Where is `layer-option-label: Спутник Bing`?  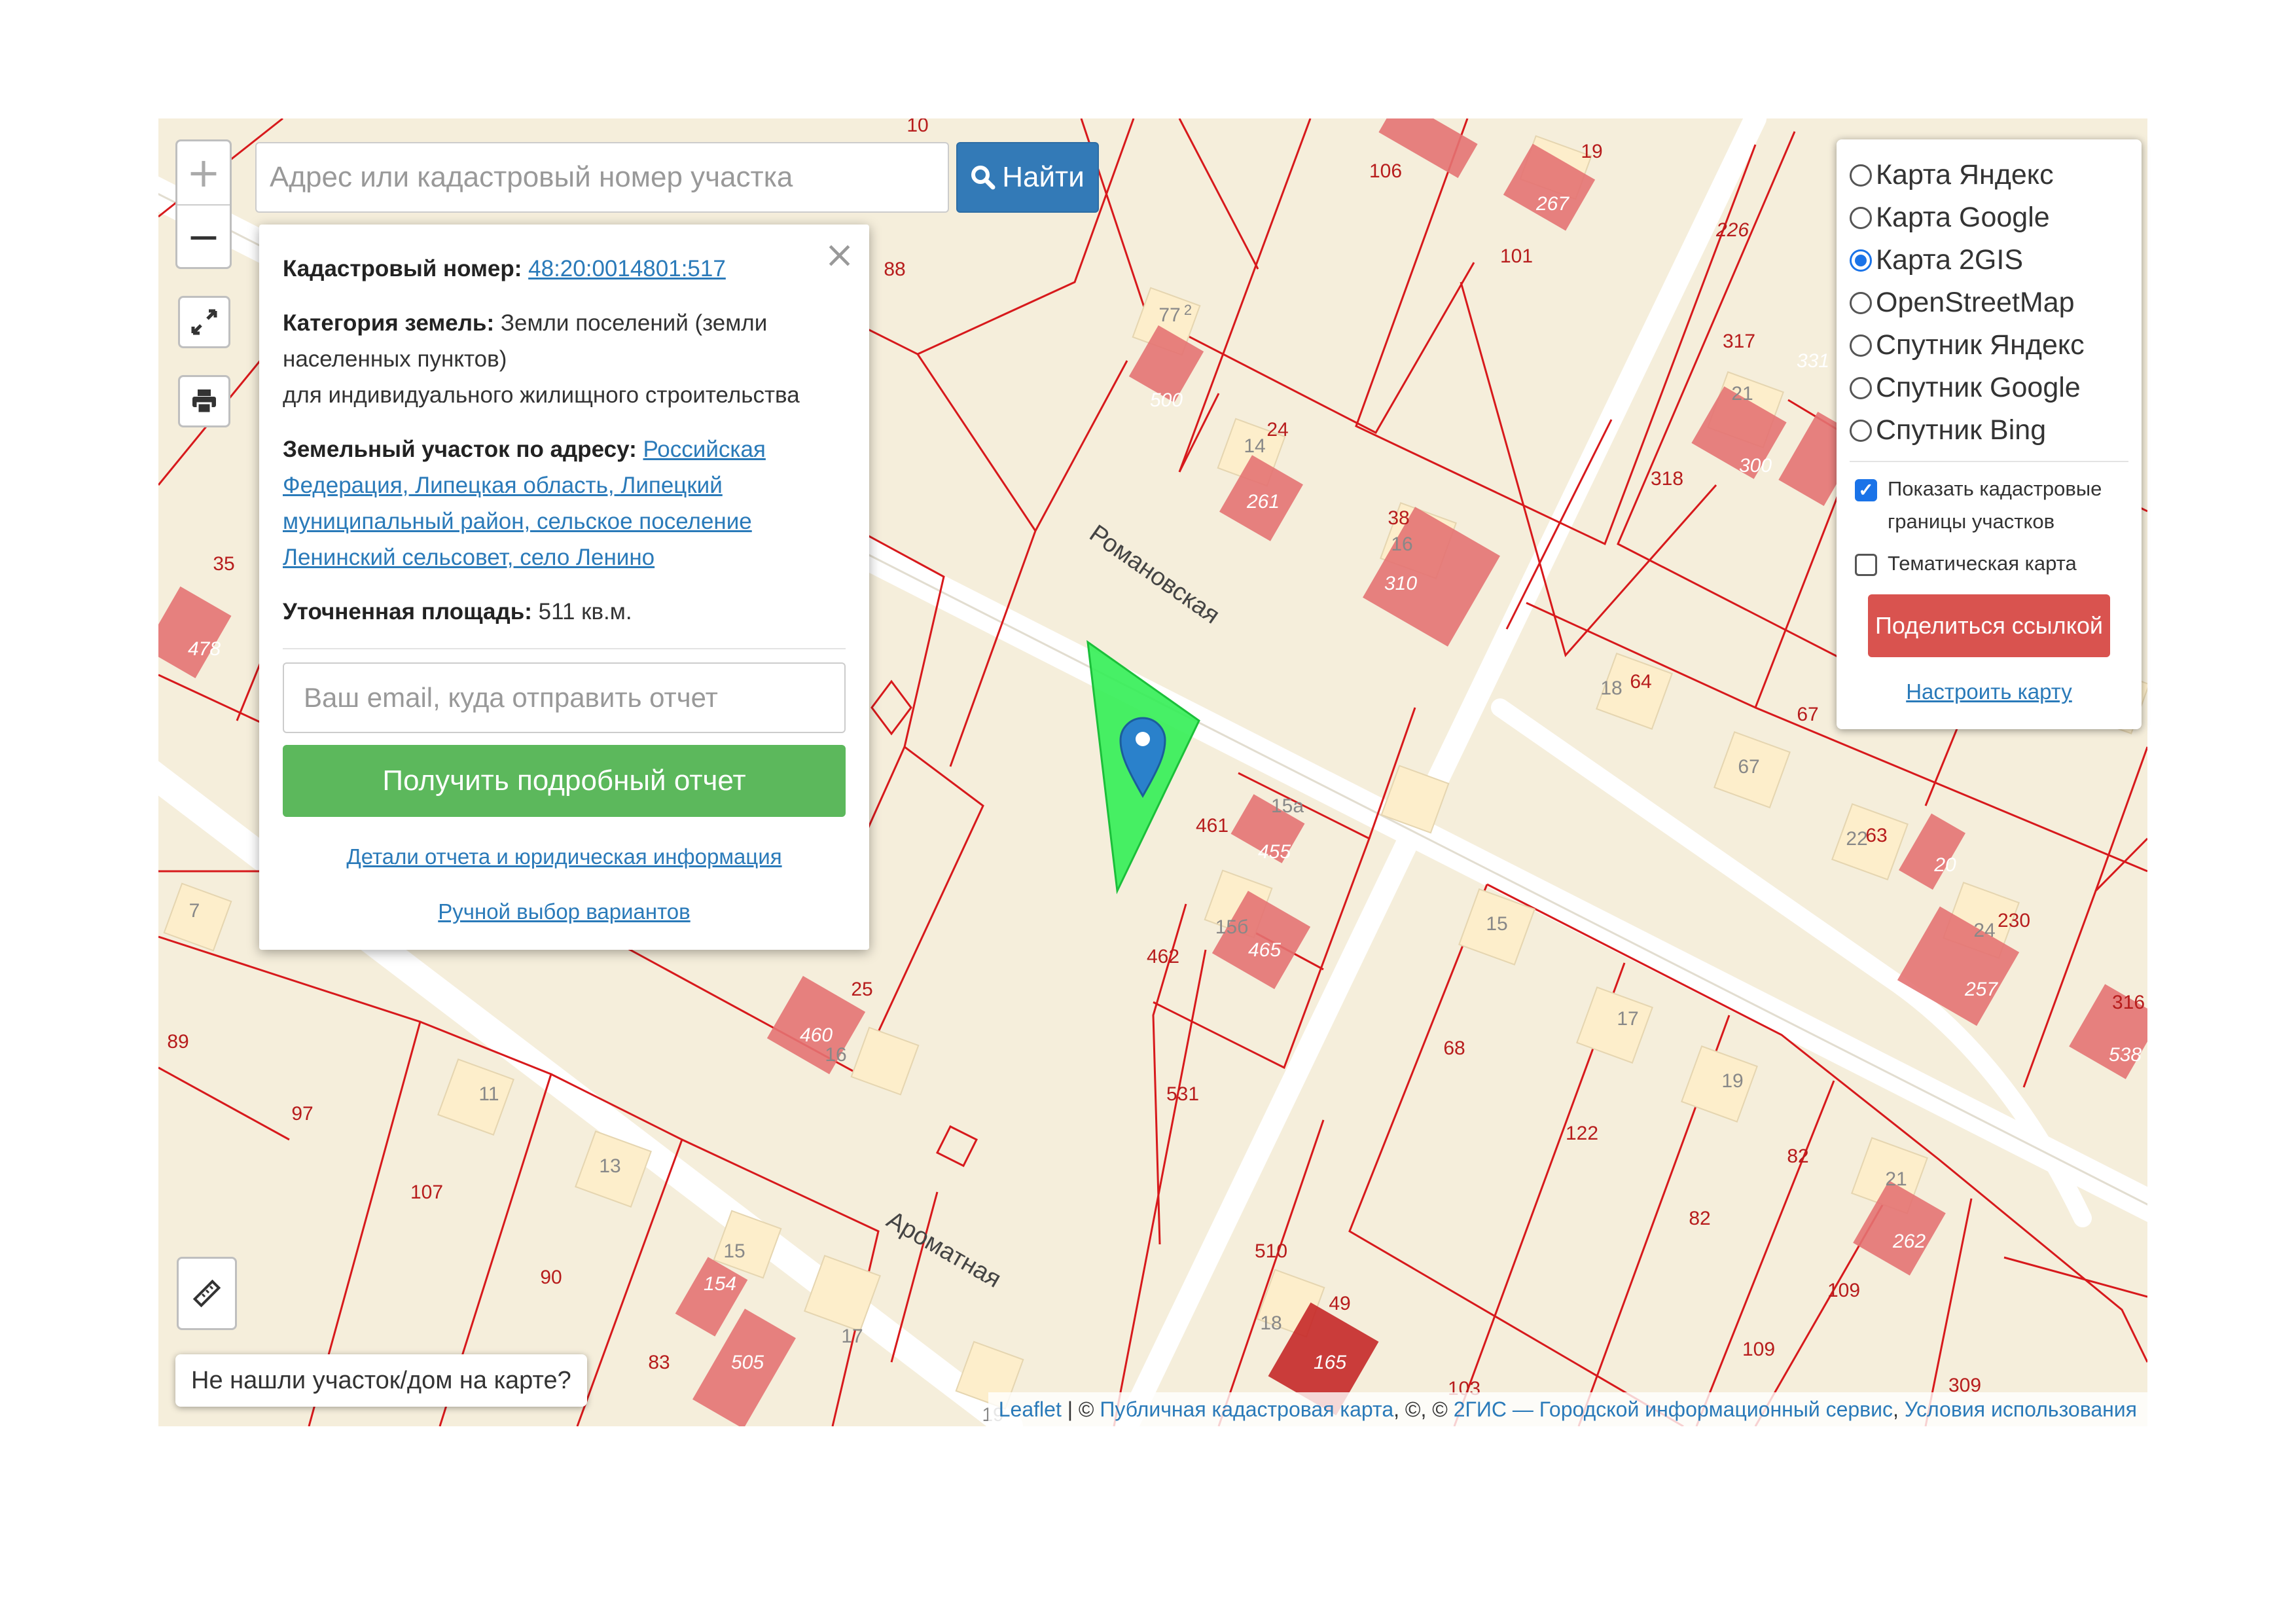 layer-option-label: Спутник Bing is located at coordinates (1961, 430).